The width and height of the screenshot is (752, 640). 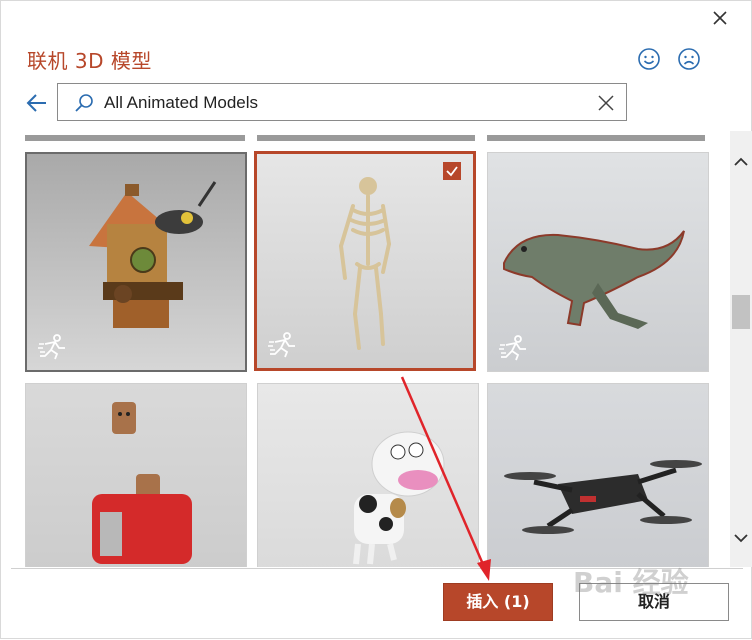 I want to click on model-tile-cuckoo-clock, so click(x=136, y=262).